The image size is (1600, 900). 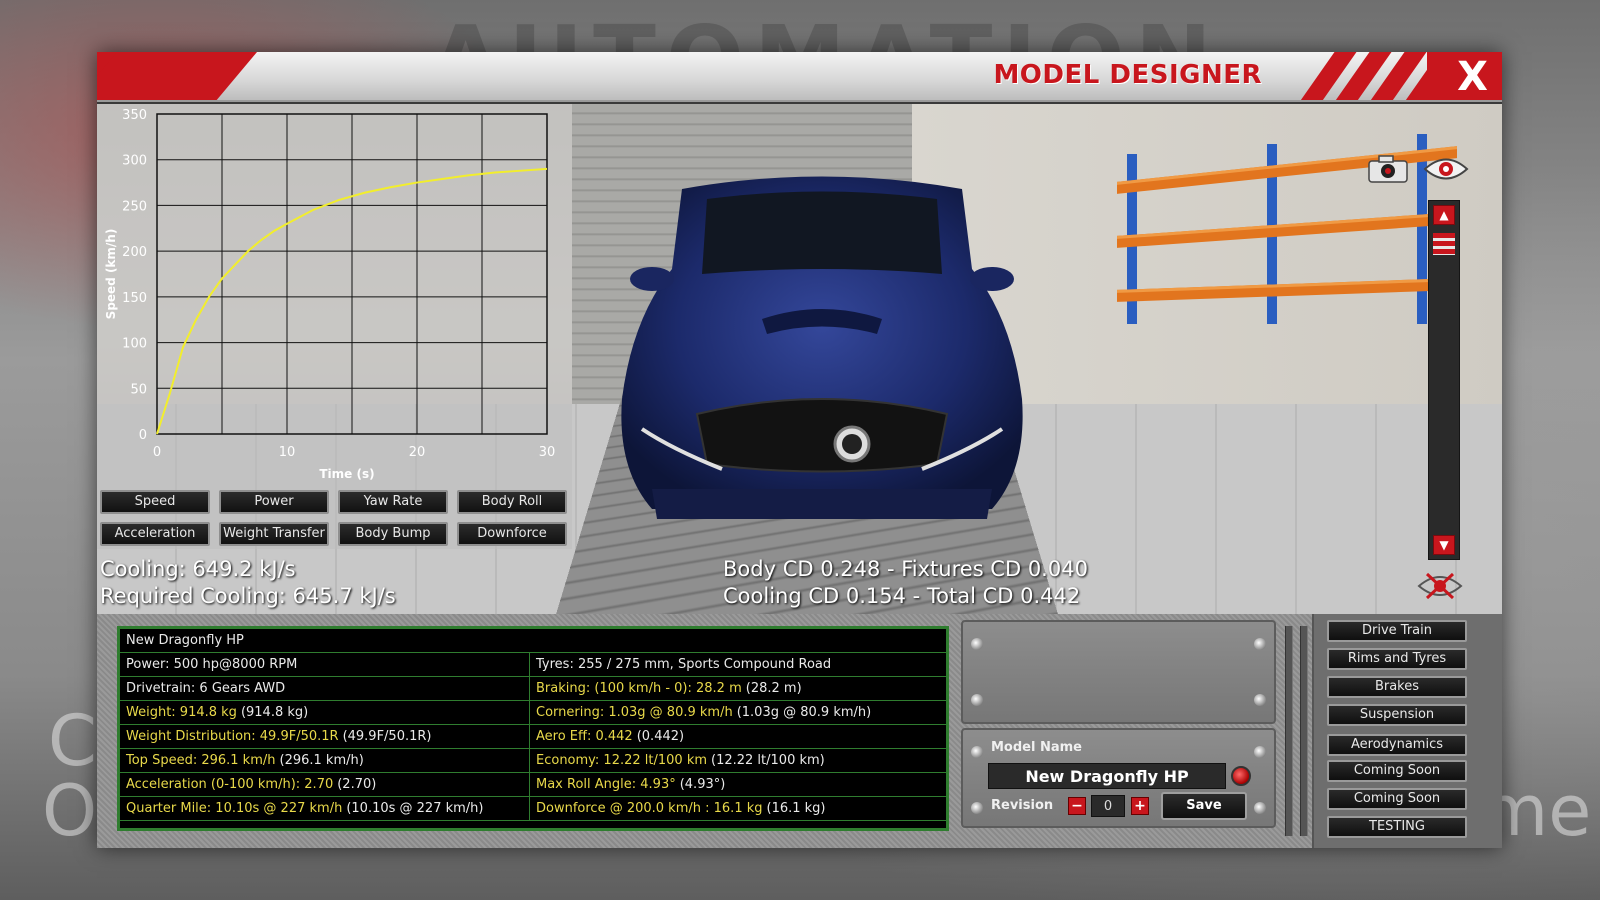 I want to click on info-value: Cornering: 1.03g @ 80.9 km/h, so click(x=634, y=712).